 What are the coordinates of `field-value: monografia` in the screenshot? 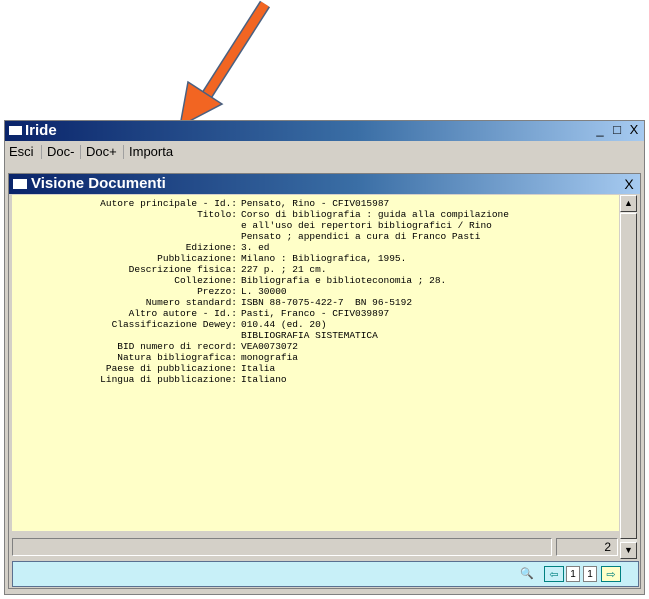 It's located at (270, 357).